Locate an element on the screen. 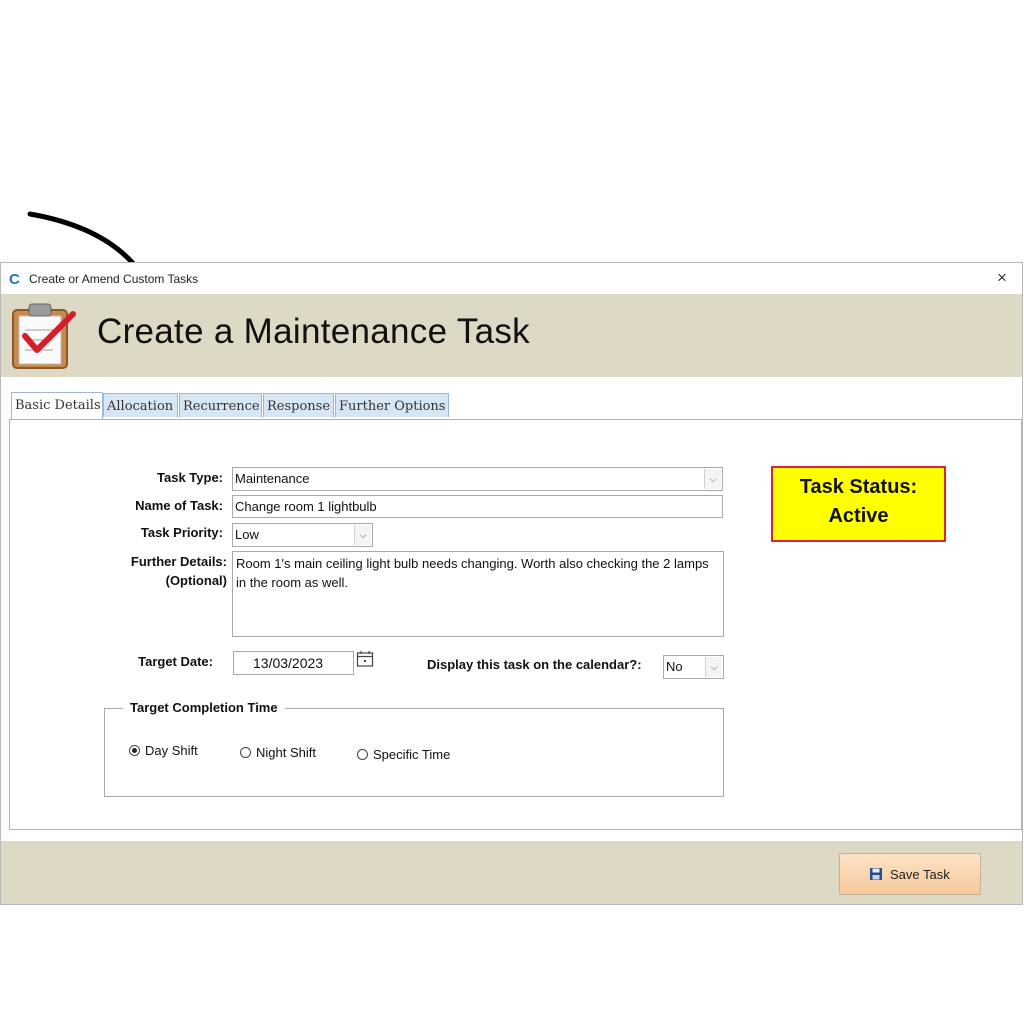 The height and width of the screenshot is (1024, 1024). further-details-label: Further Details: is located at coordinates (178, 561).